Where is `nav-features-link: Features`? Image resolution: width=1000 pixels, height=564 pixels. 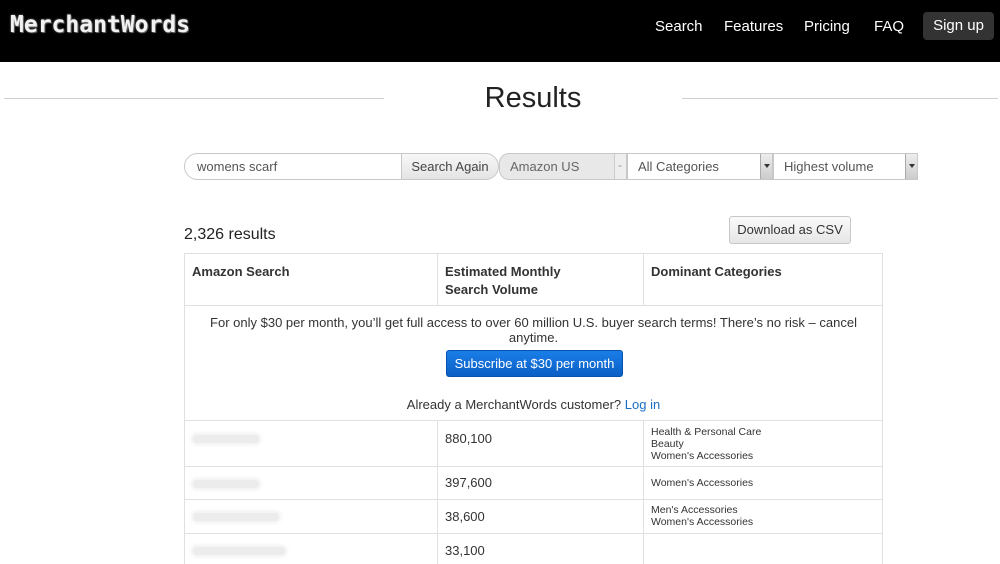 nav-features-link: Features is located at coordinates (753, 26).